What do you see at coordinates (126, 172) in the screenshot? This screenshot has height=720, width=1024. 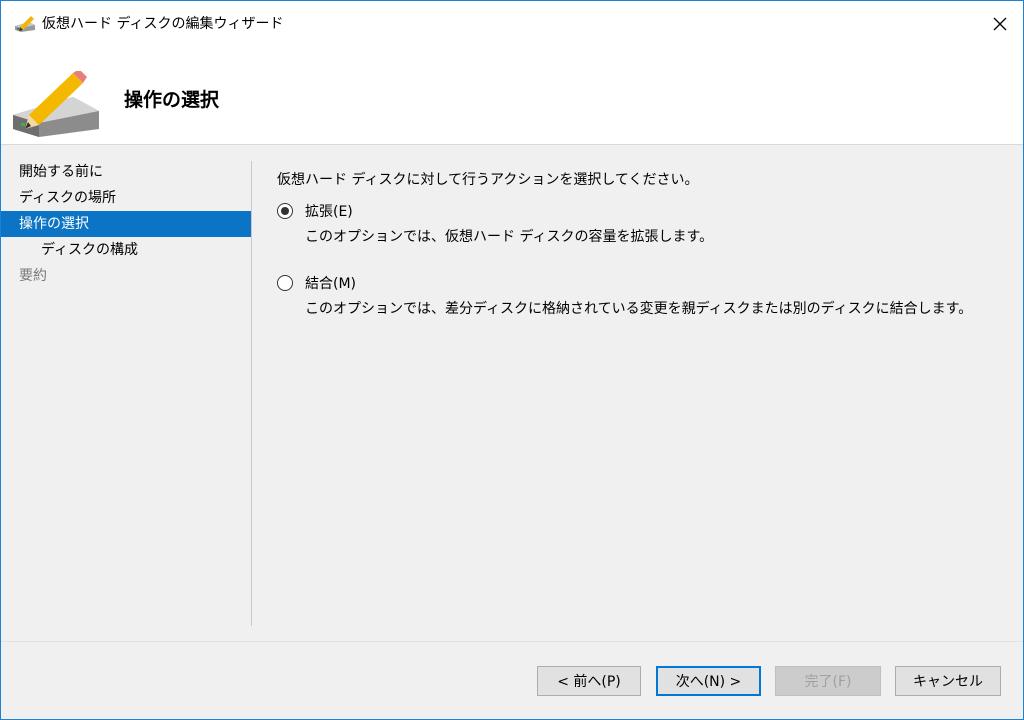 I see `nav-item-before-you-begin: 開始する前に` at bounding box center [126, 172].